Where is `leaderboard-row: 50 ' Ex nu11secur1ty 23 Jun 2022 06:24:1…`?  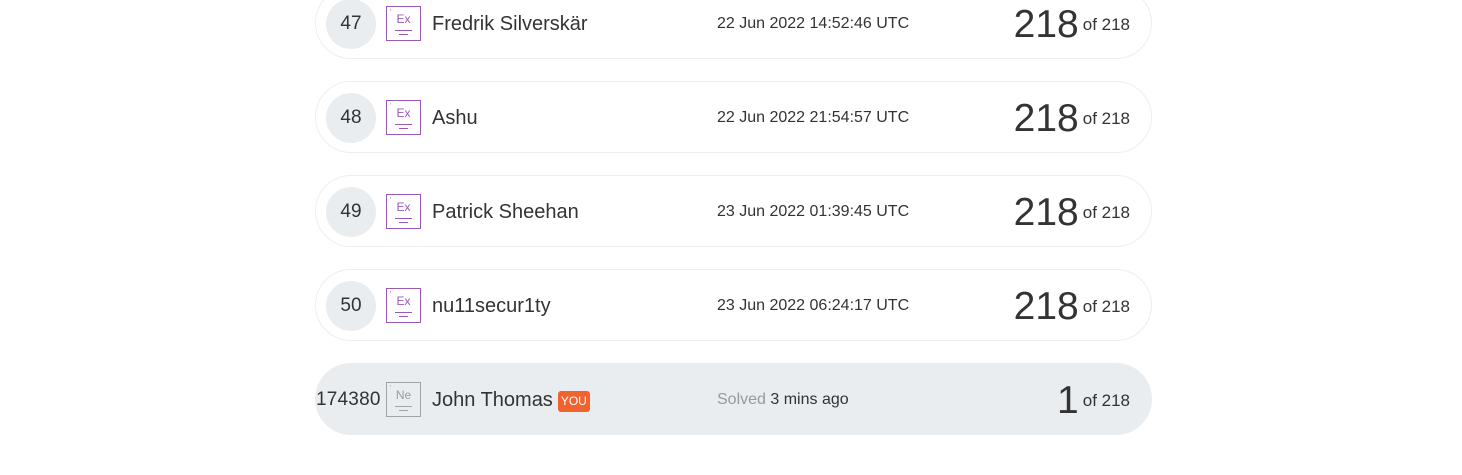
leaderboard-row: 50 ' Ex nu11secur1ty 23 Jun 2022 06:24:1… is located at coordinates (733, 305).